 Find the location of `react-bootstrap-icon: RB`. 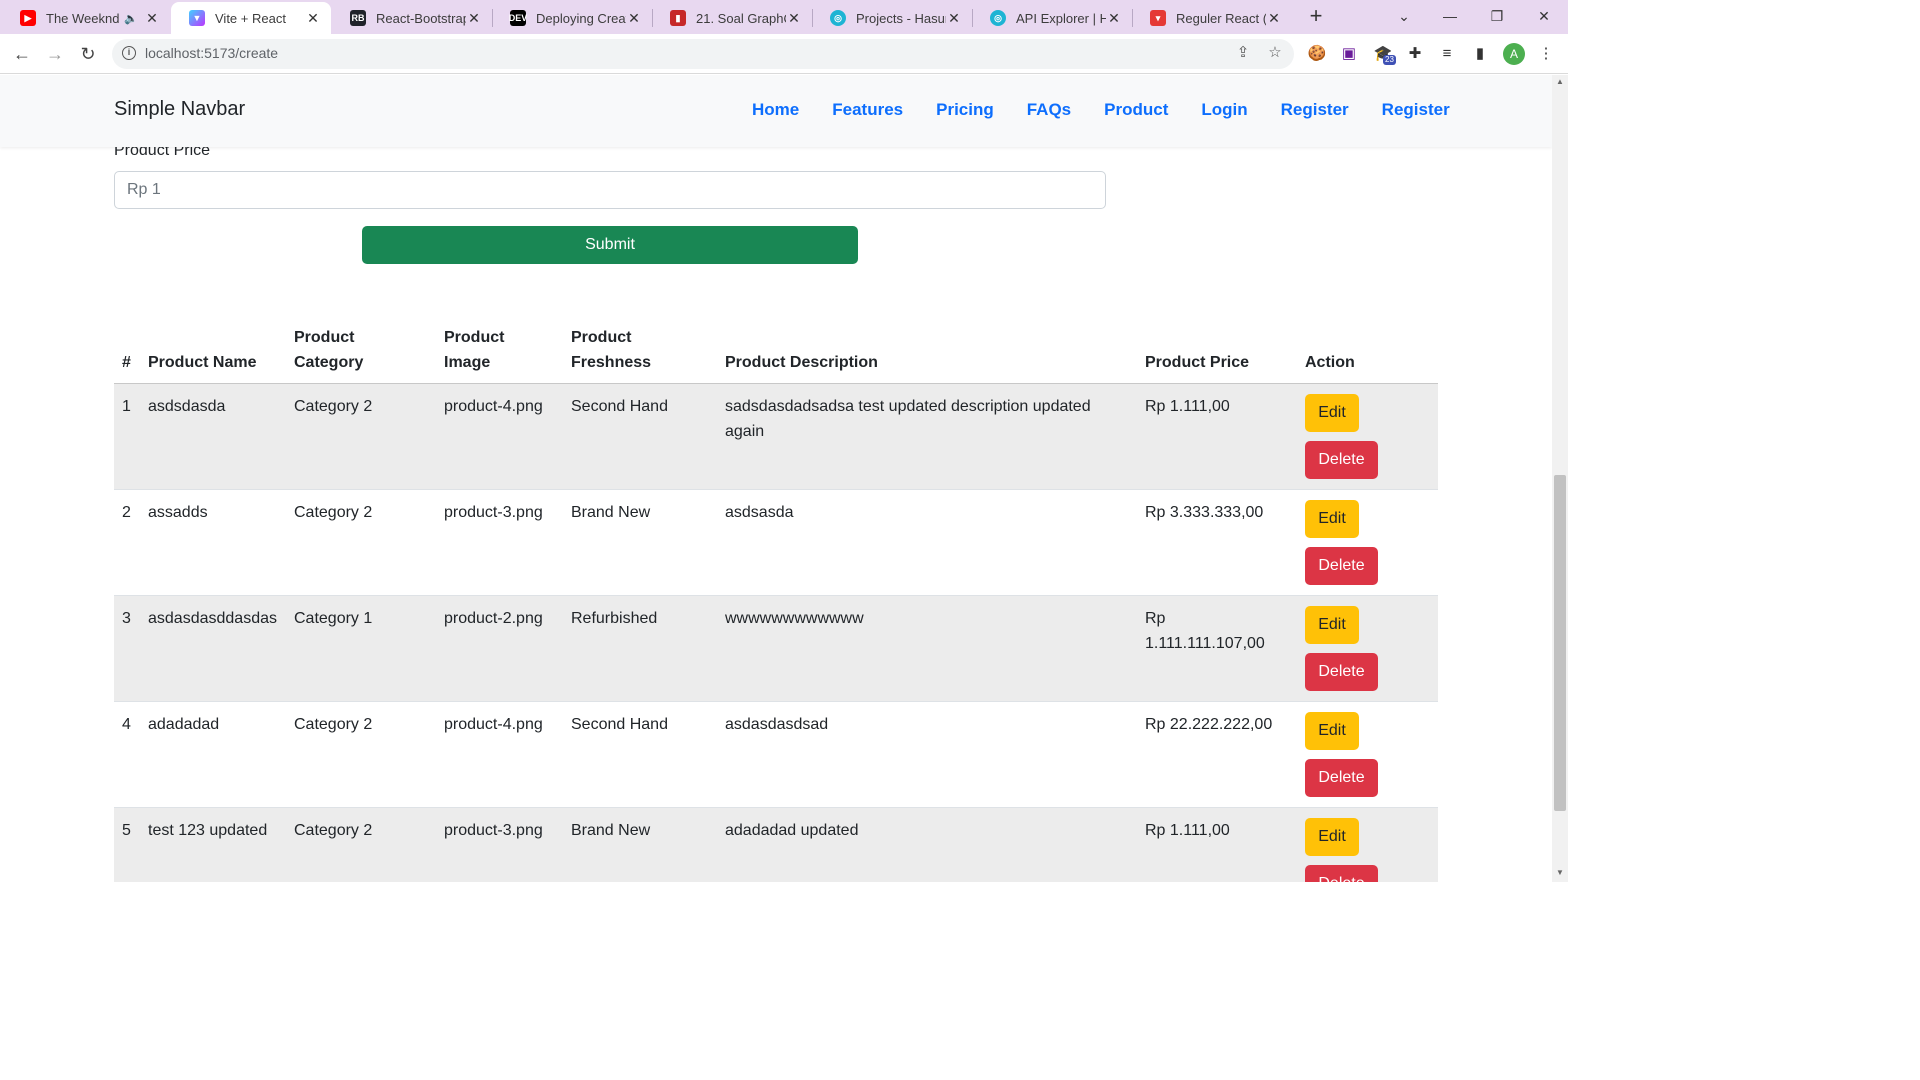

react-bootstrap-icon: RB is located at coordinates (358, 18).